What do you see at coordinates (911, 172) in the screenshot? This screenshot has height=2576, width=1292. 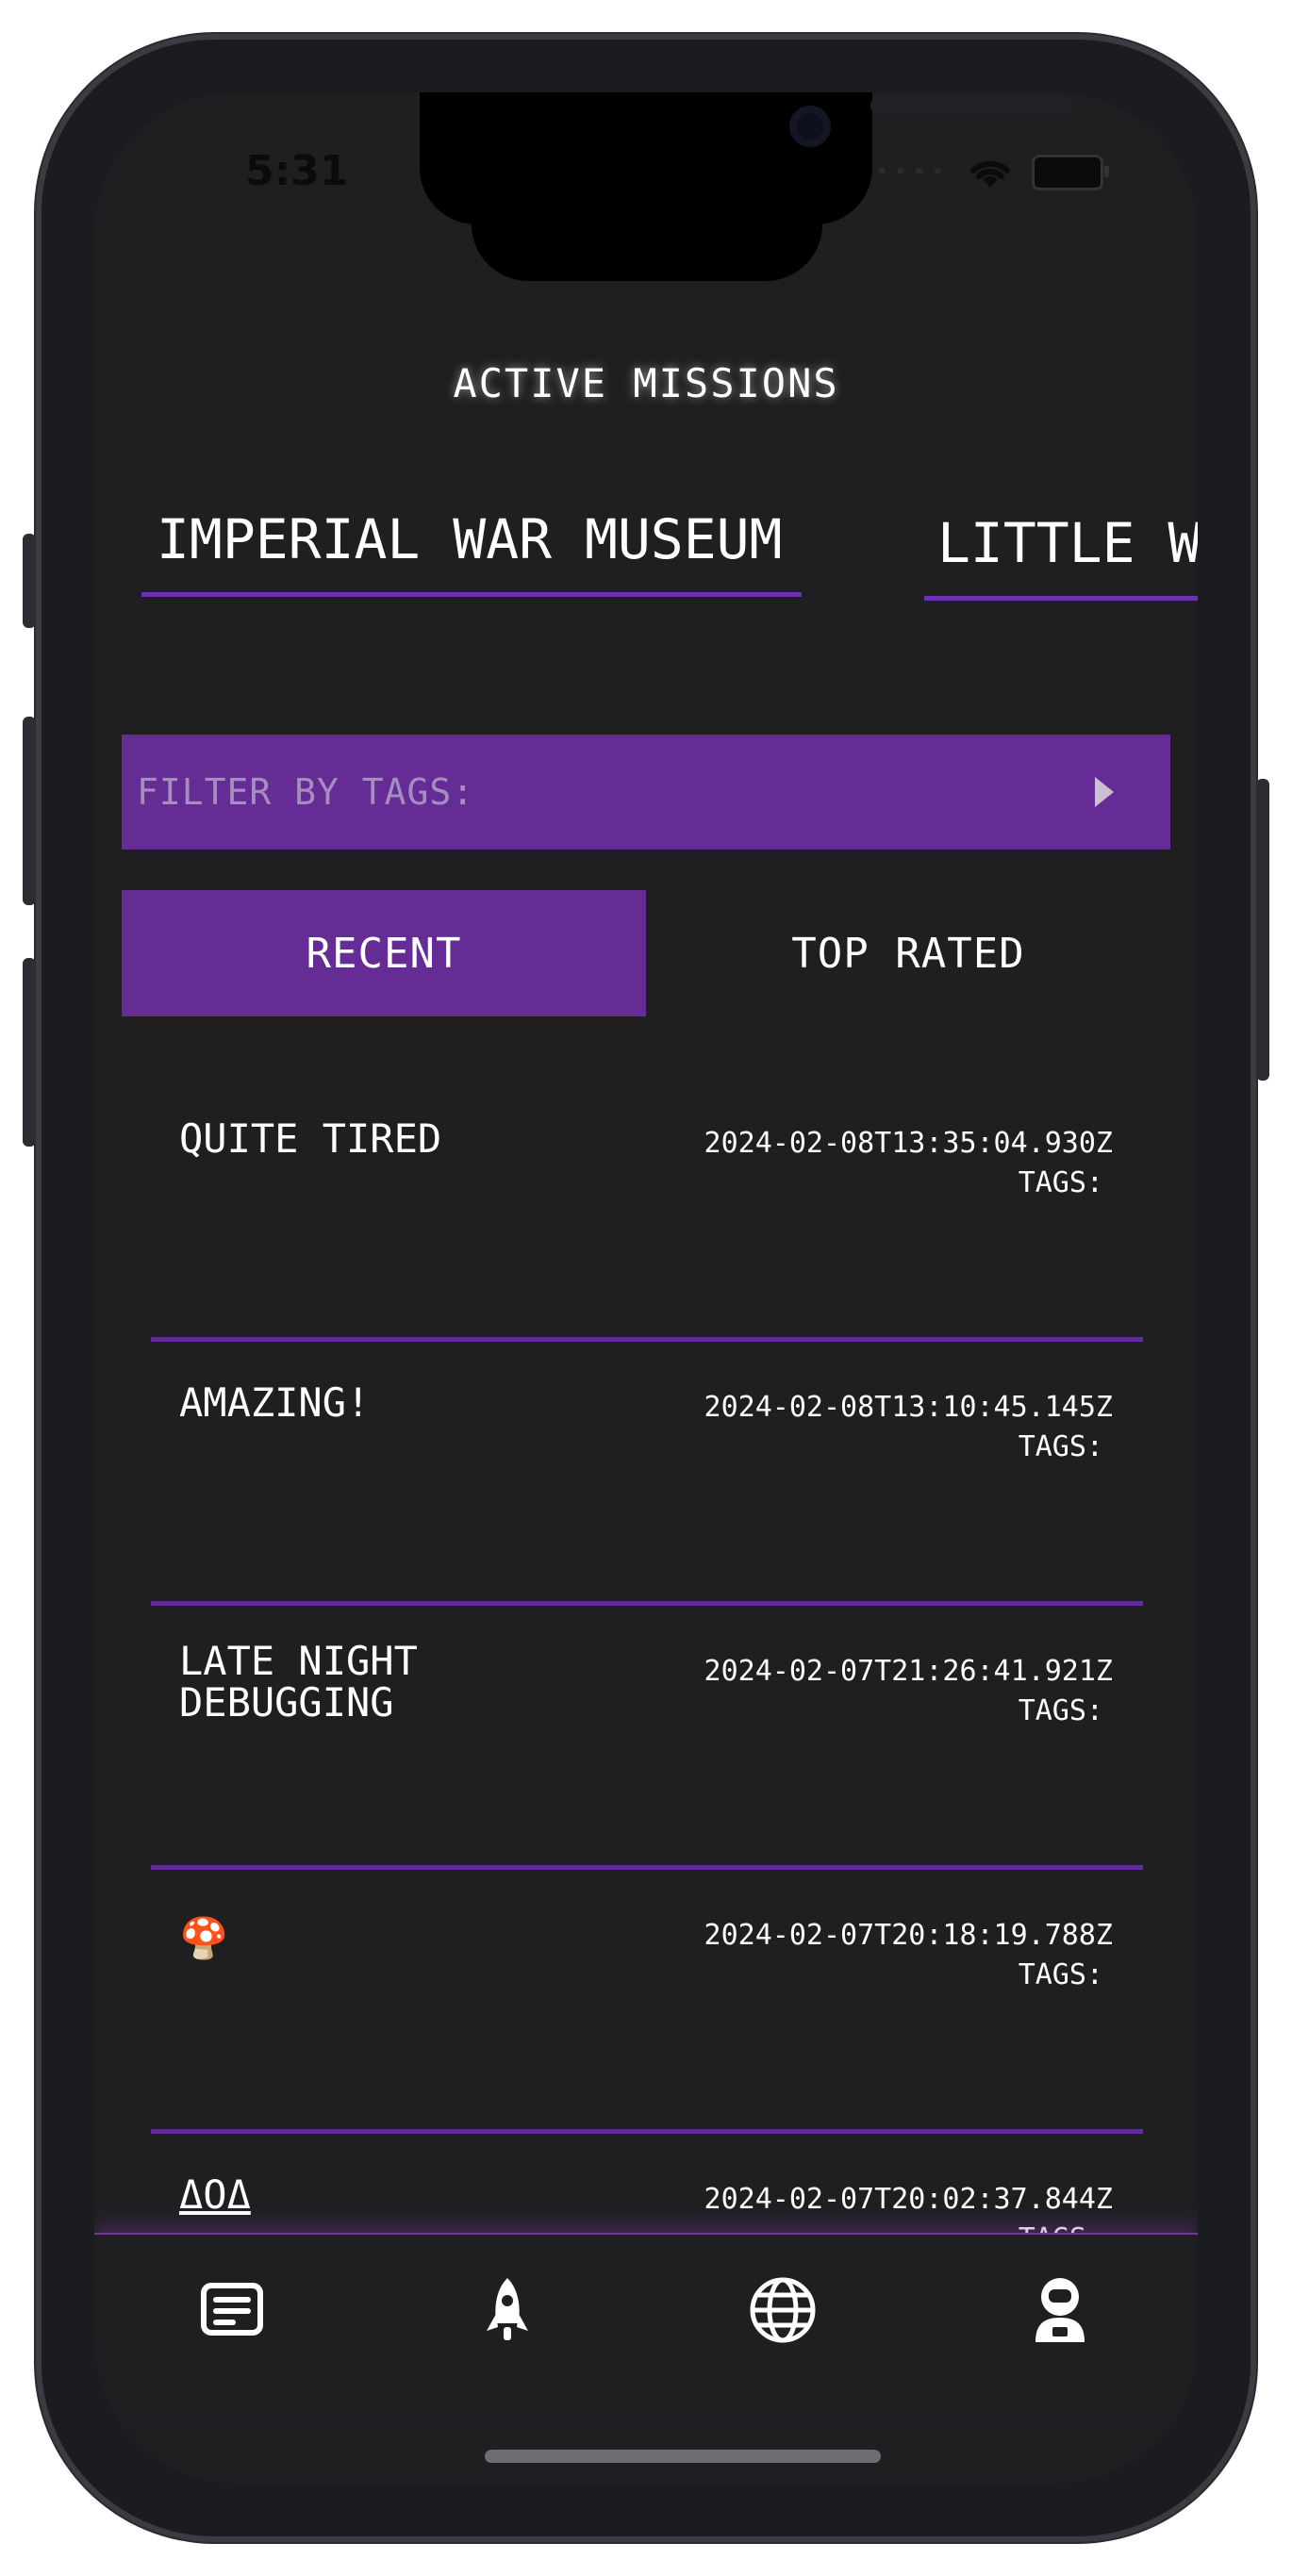 I see `signal-icon: ••••` at bounding box center [911, 172].